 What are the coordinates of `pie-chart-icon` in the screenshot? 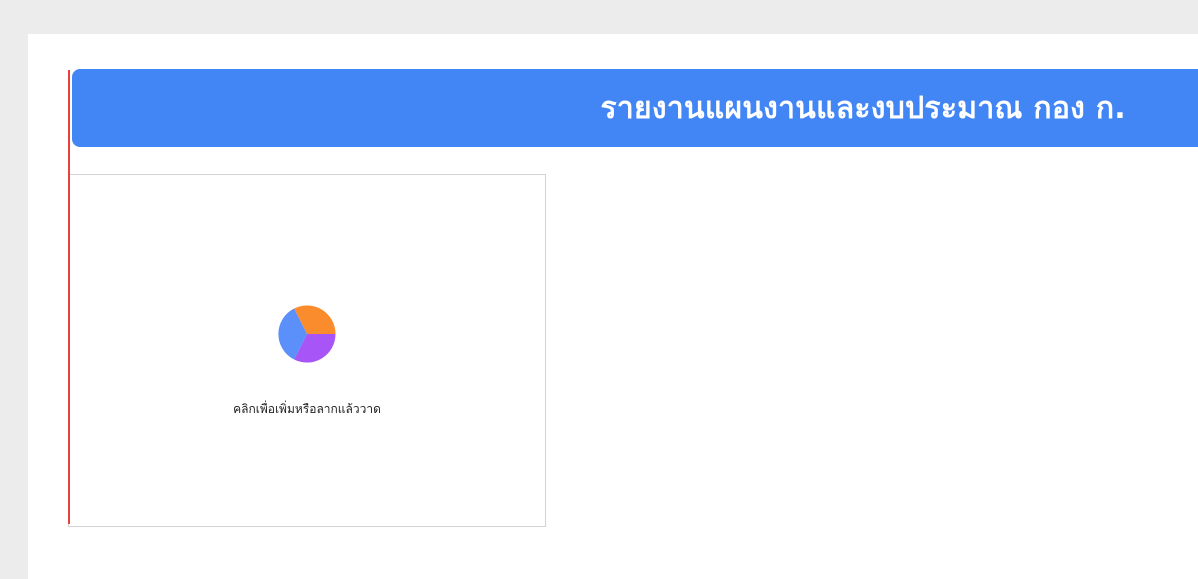 It's located at (307, 334).